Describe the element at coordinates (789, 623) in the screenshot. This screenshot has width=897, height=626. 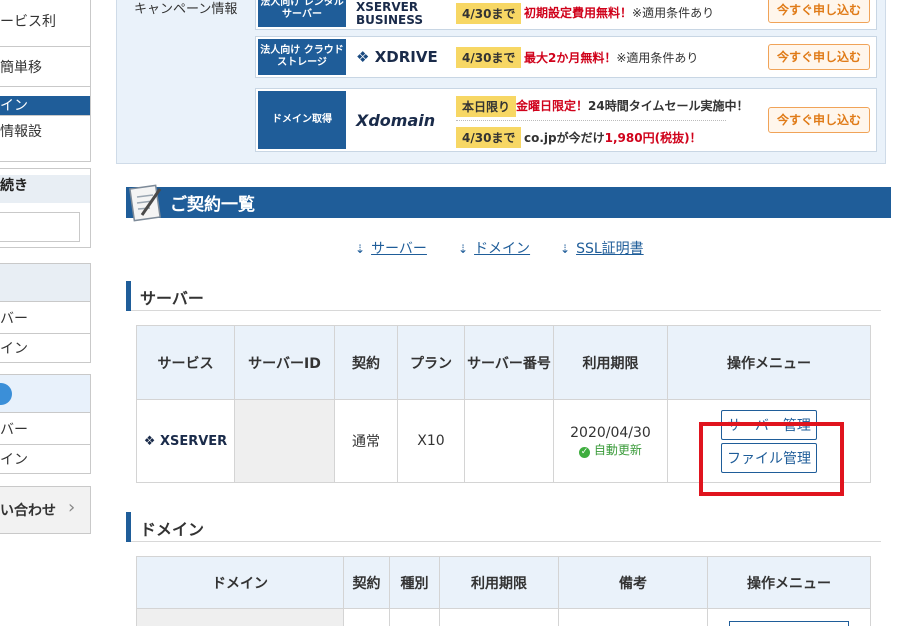
I see `domain-operation-button` at that location.